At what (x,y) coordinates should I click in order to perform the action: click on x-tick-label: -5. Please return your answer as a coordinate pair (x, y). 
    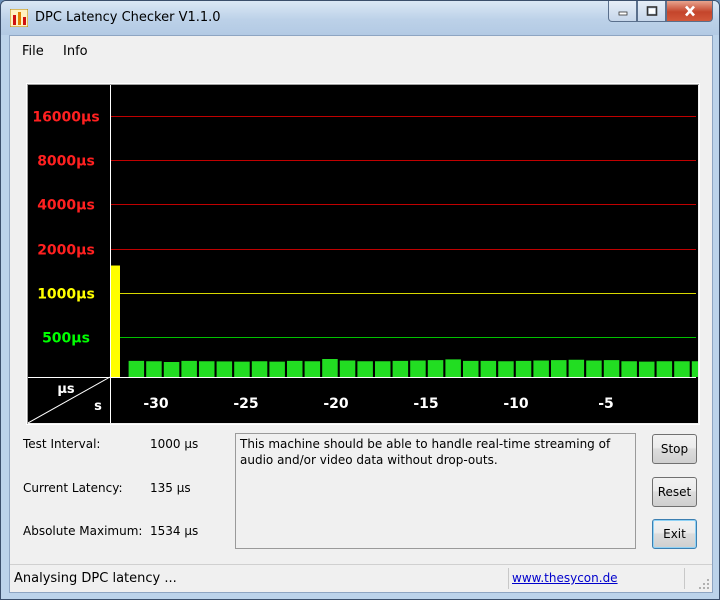
    Looking at the image, I should click on (606, 404).